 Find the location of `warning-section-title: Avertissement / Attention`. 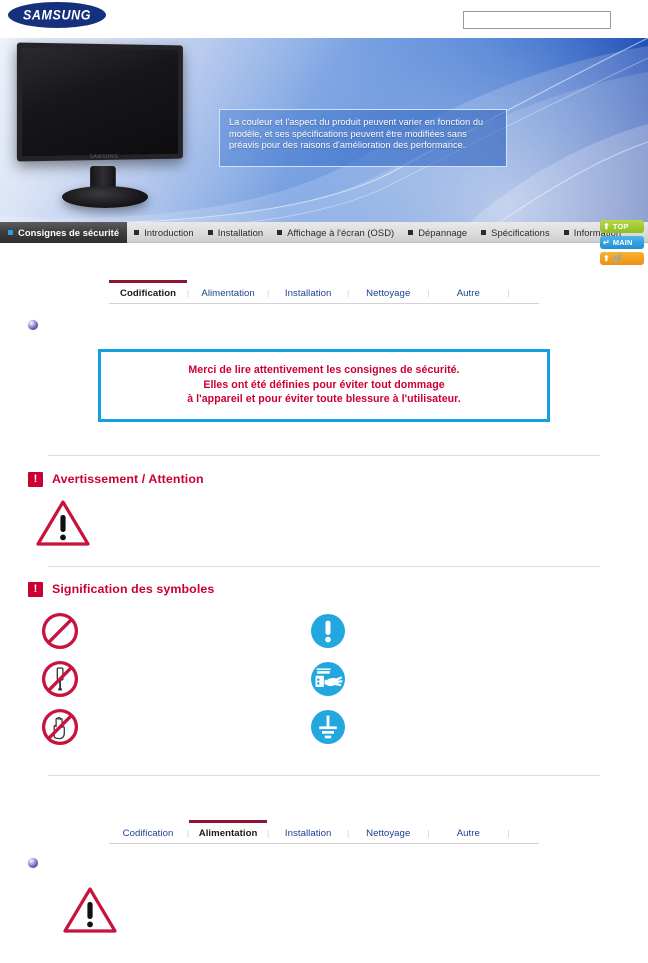

warning-section-title: Avertissement / Attention is located at coordinates (128, 479).